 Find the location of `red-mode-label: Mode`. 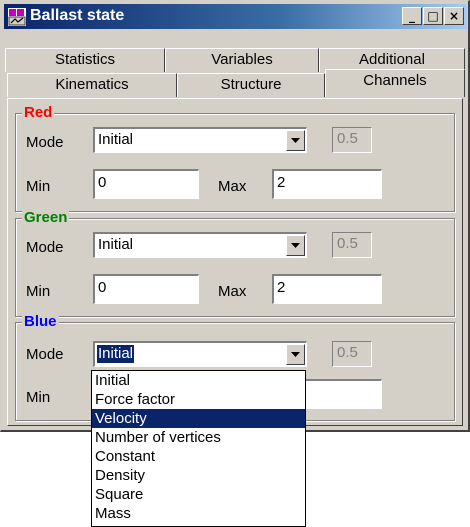

red-mode-label: Mode is located at coordinates (45, 142).